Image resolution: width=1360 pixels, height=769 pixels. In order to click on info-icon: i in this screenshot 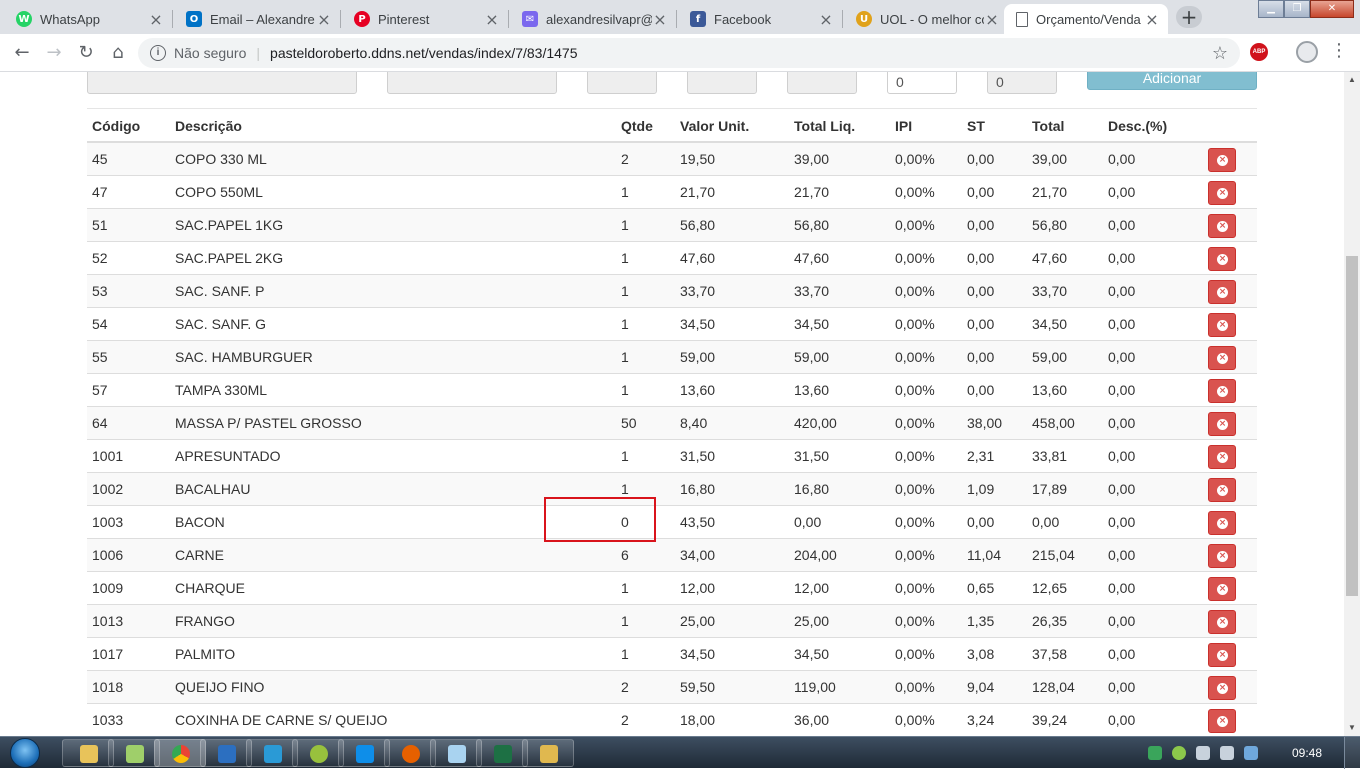, I will do `click(158, 53)`.